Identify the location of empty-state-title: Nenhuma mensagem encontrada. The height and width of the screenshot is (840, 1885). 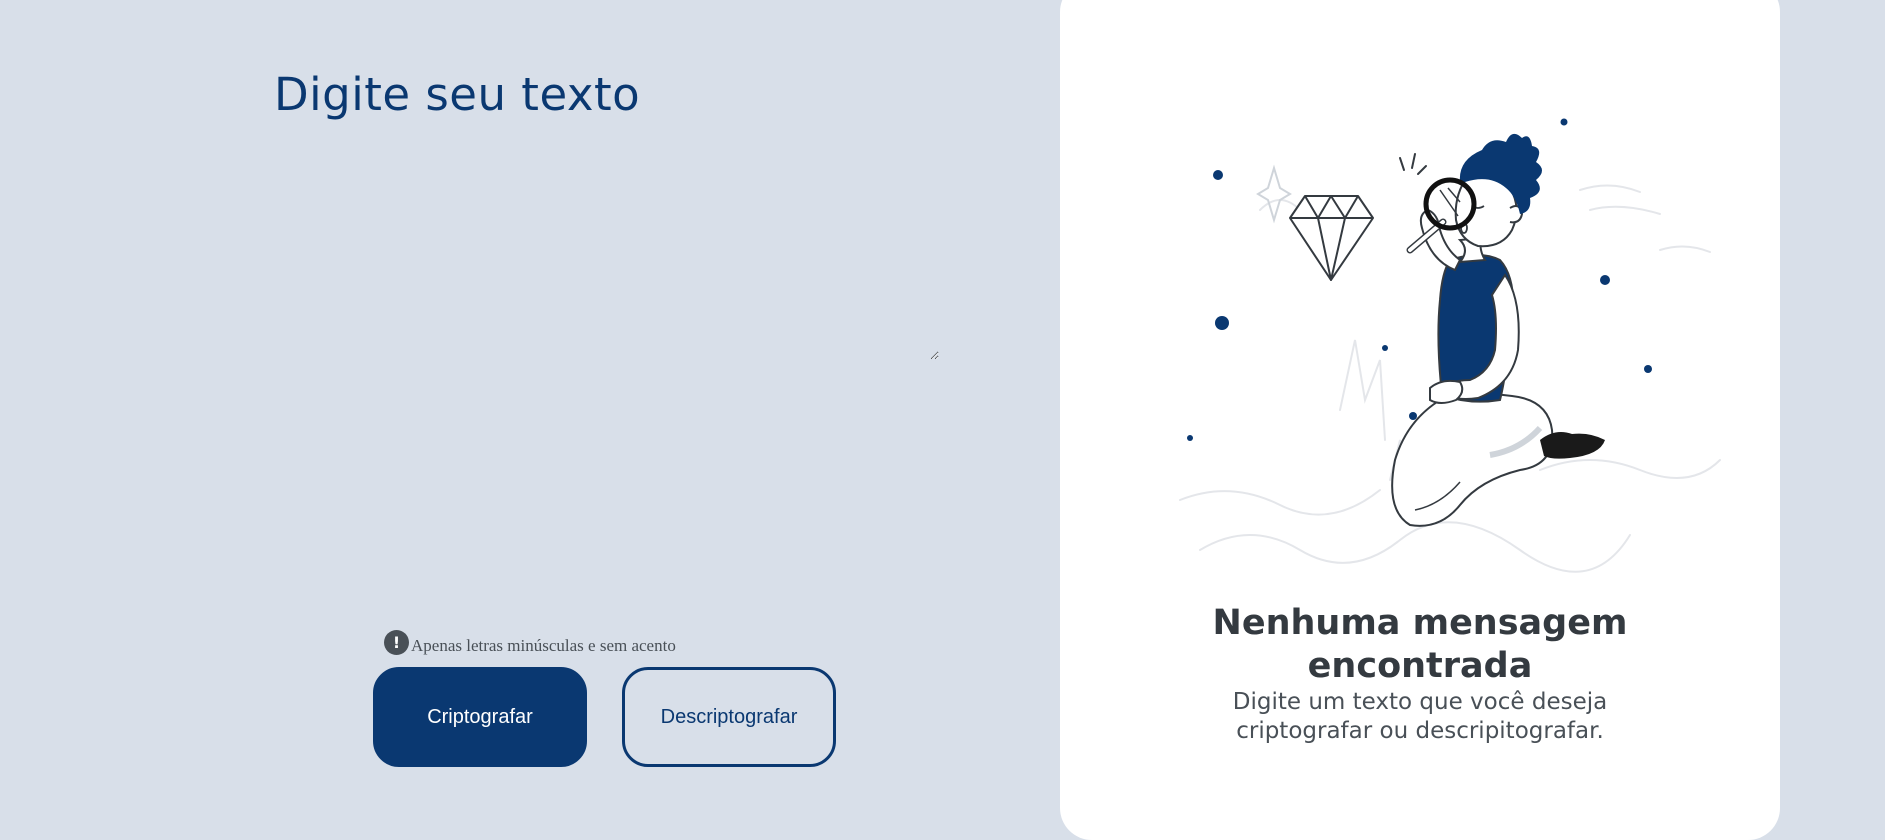
(1420, 645).